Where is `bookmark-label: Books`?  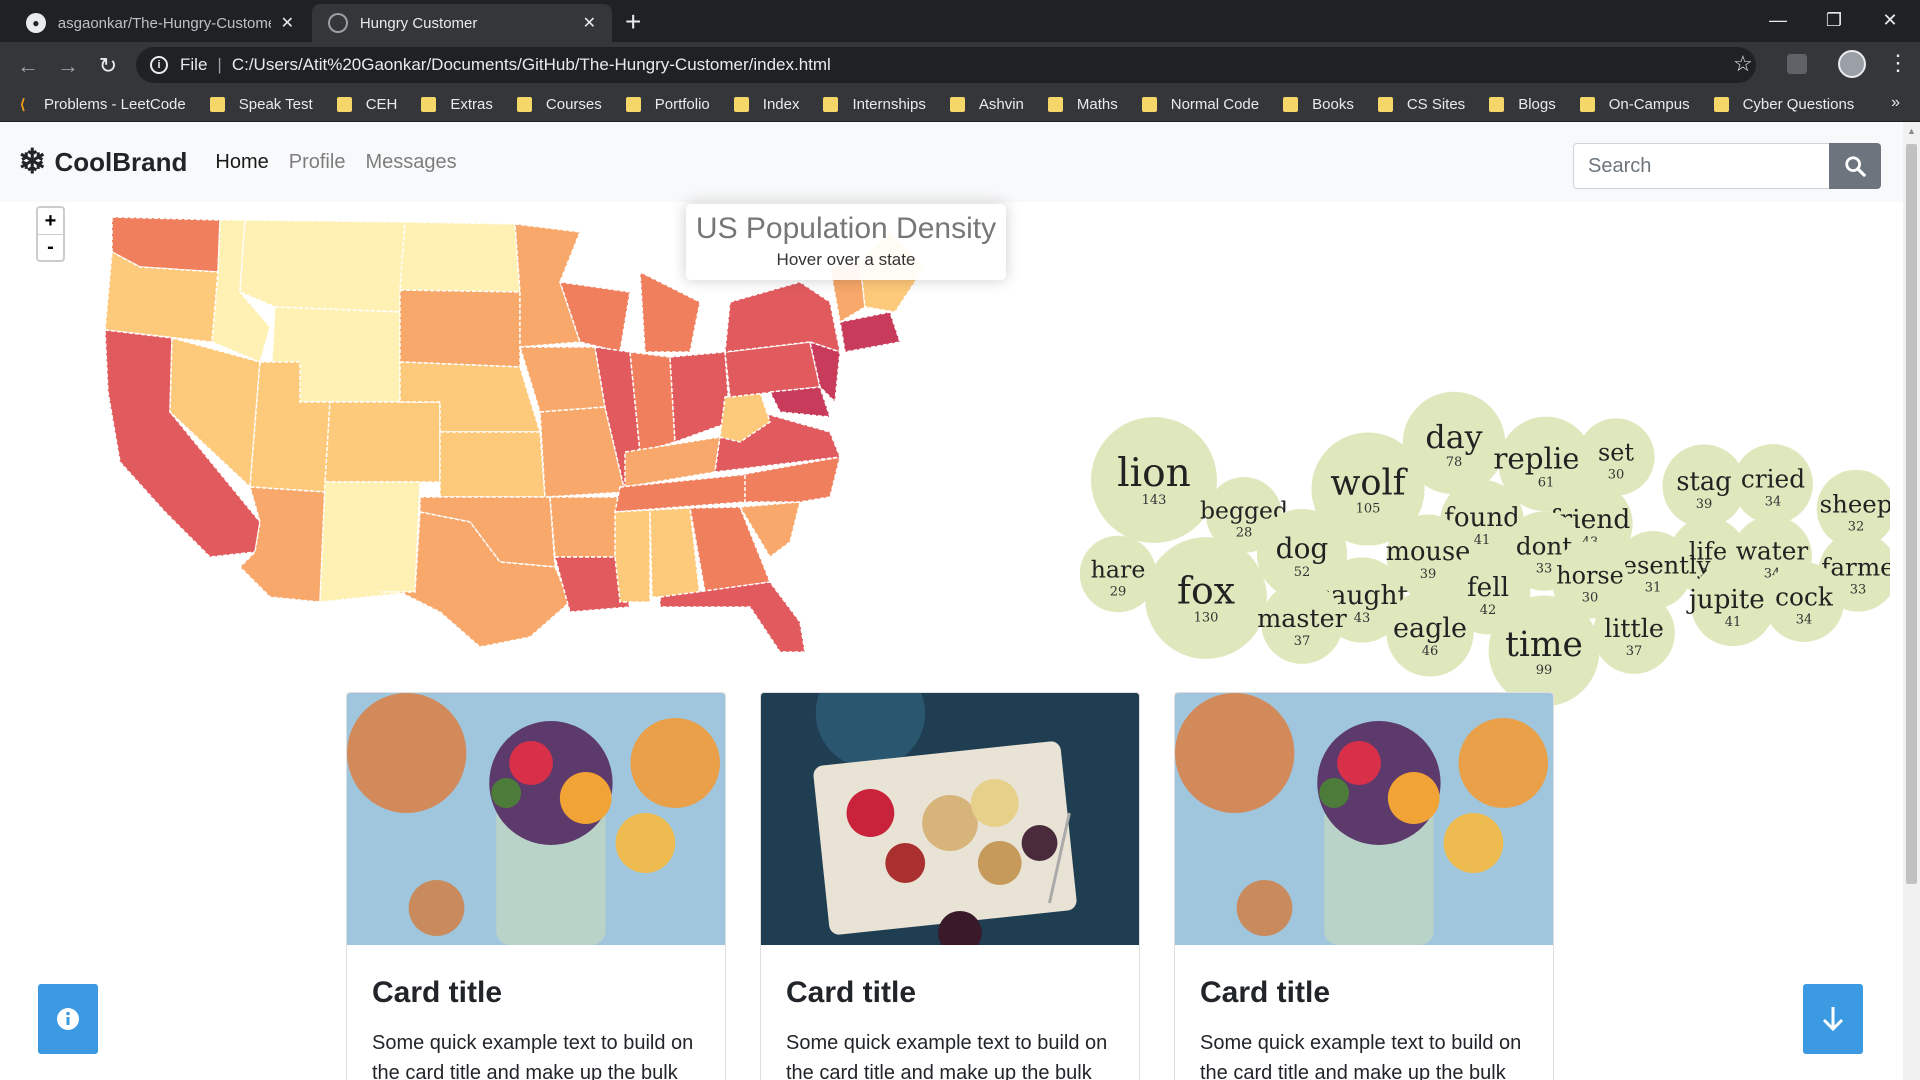
bookmark-label: Books is located at coordinates (1333, 104).